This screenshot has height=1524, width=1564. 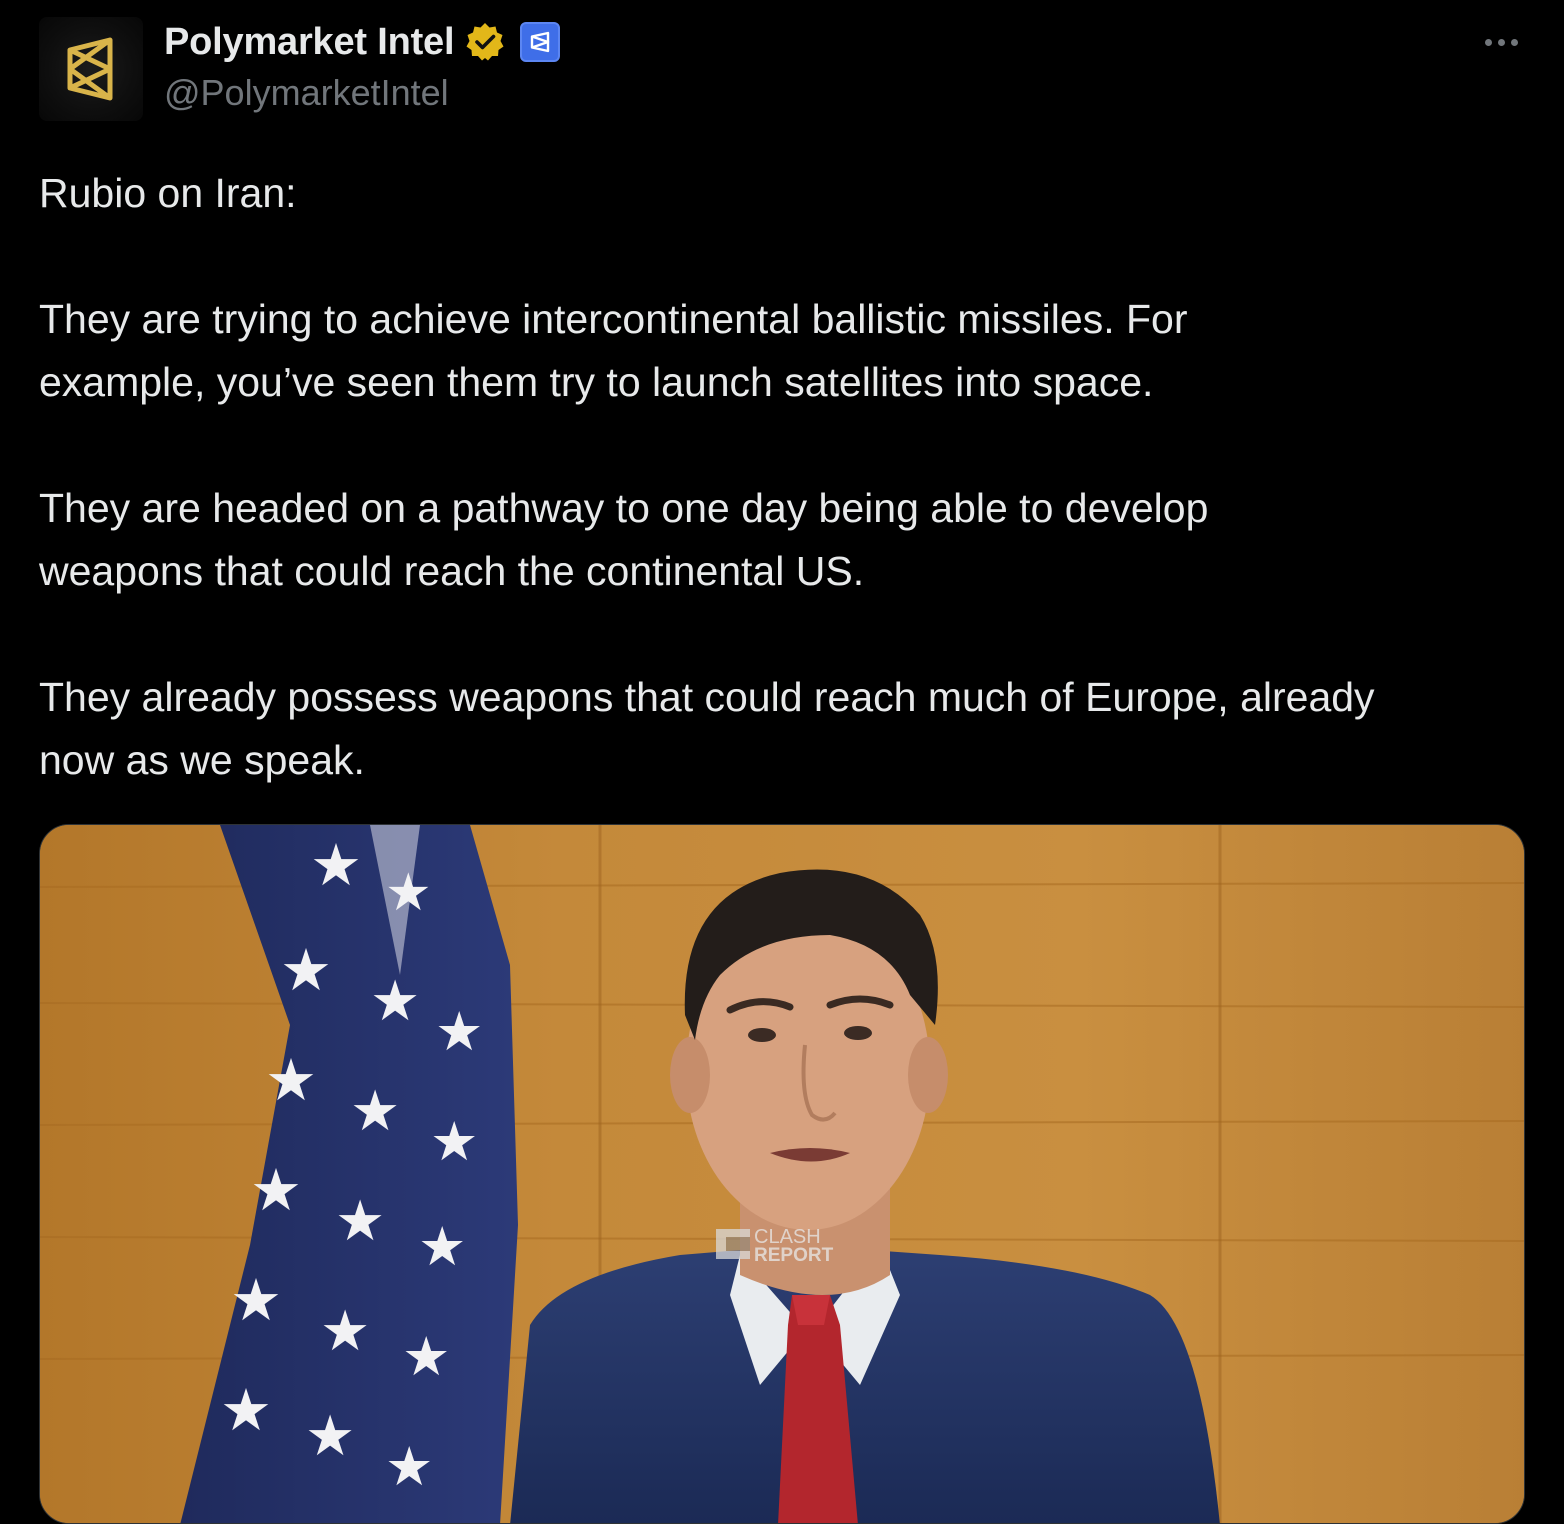 I want to click on watermark-line2: REPORT, so click(x=794, y=1255).